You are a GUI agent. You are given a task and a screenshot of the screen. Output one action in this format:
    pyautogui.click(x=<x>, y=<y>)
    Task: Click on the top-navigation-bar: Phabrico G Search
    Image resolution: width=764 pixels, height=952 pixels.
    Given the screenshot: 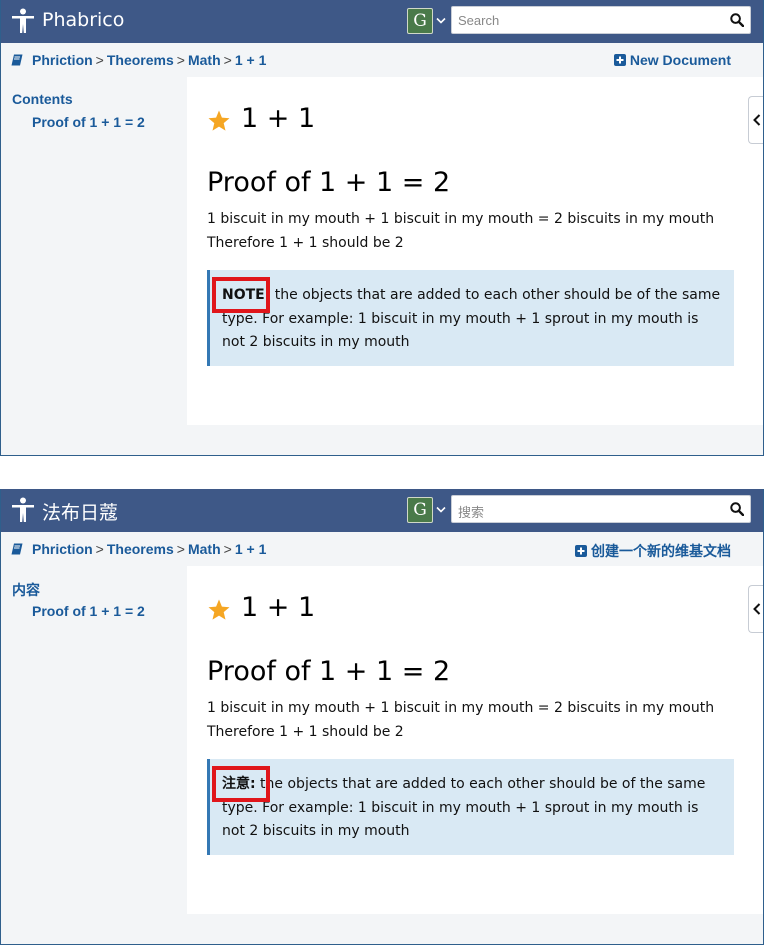 What is the action you would take?
    pyautogui.click(x=382, y=21)
    